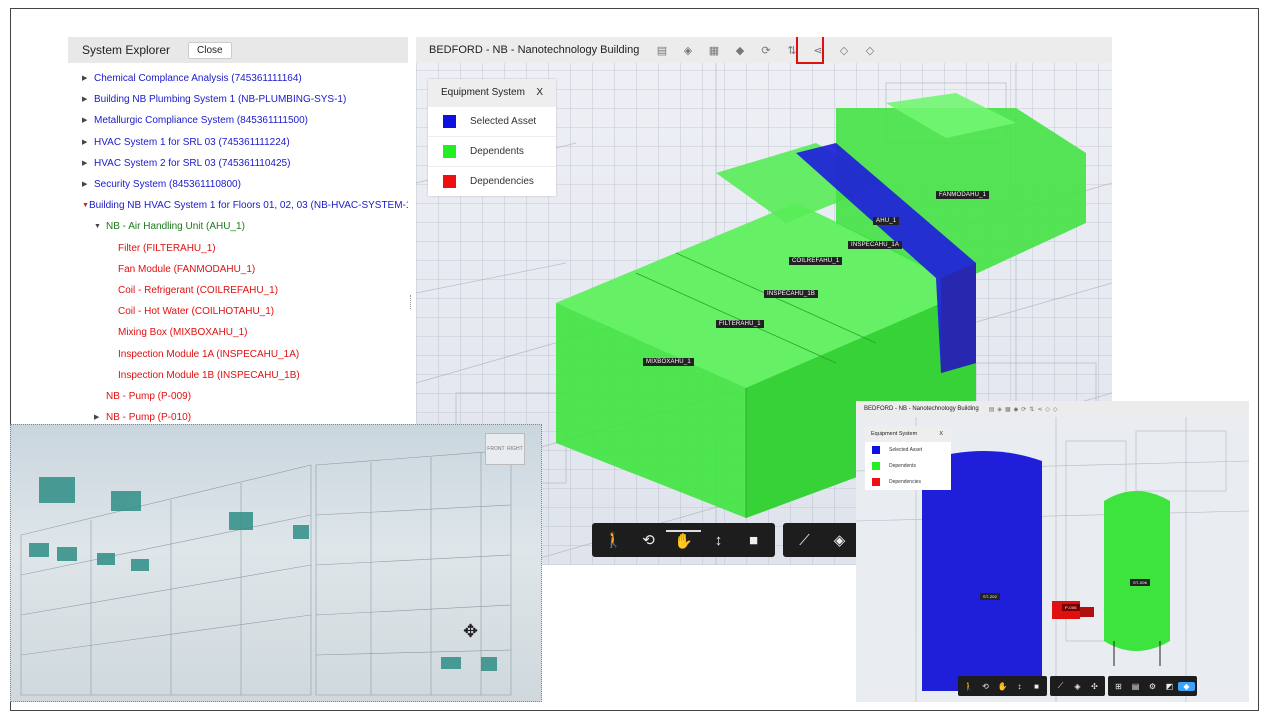  I want to click on refresh-icon: ⟳, so click(766, 50).